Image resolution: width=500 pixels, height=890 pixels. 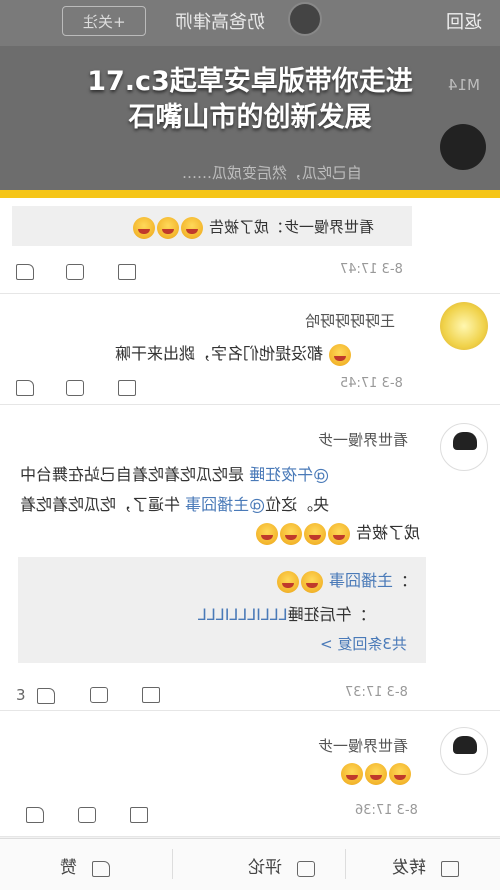 What do you see at coordinates (250, 81) in the screenshot?
I see `banner-line1: 17.c3起草安卓版带你走进` at bounding box center [250, 81].